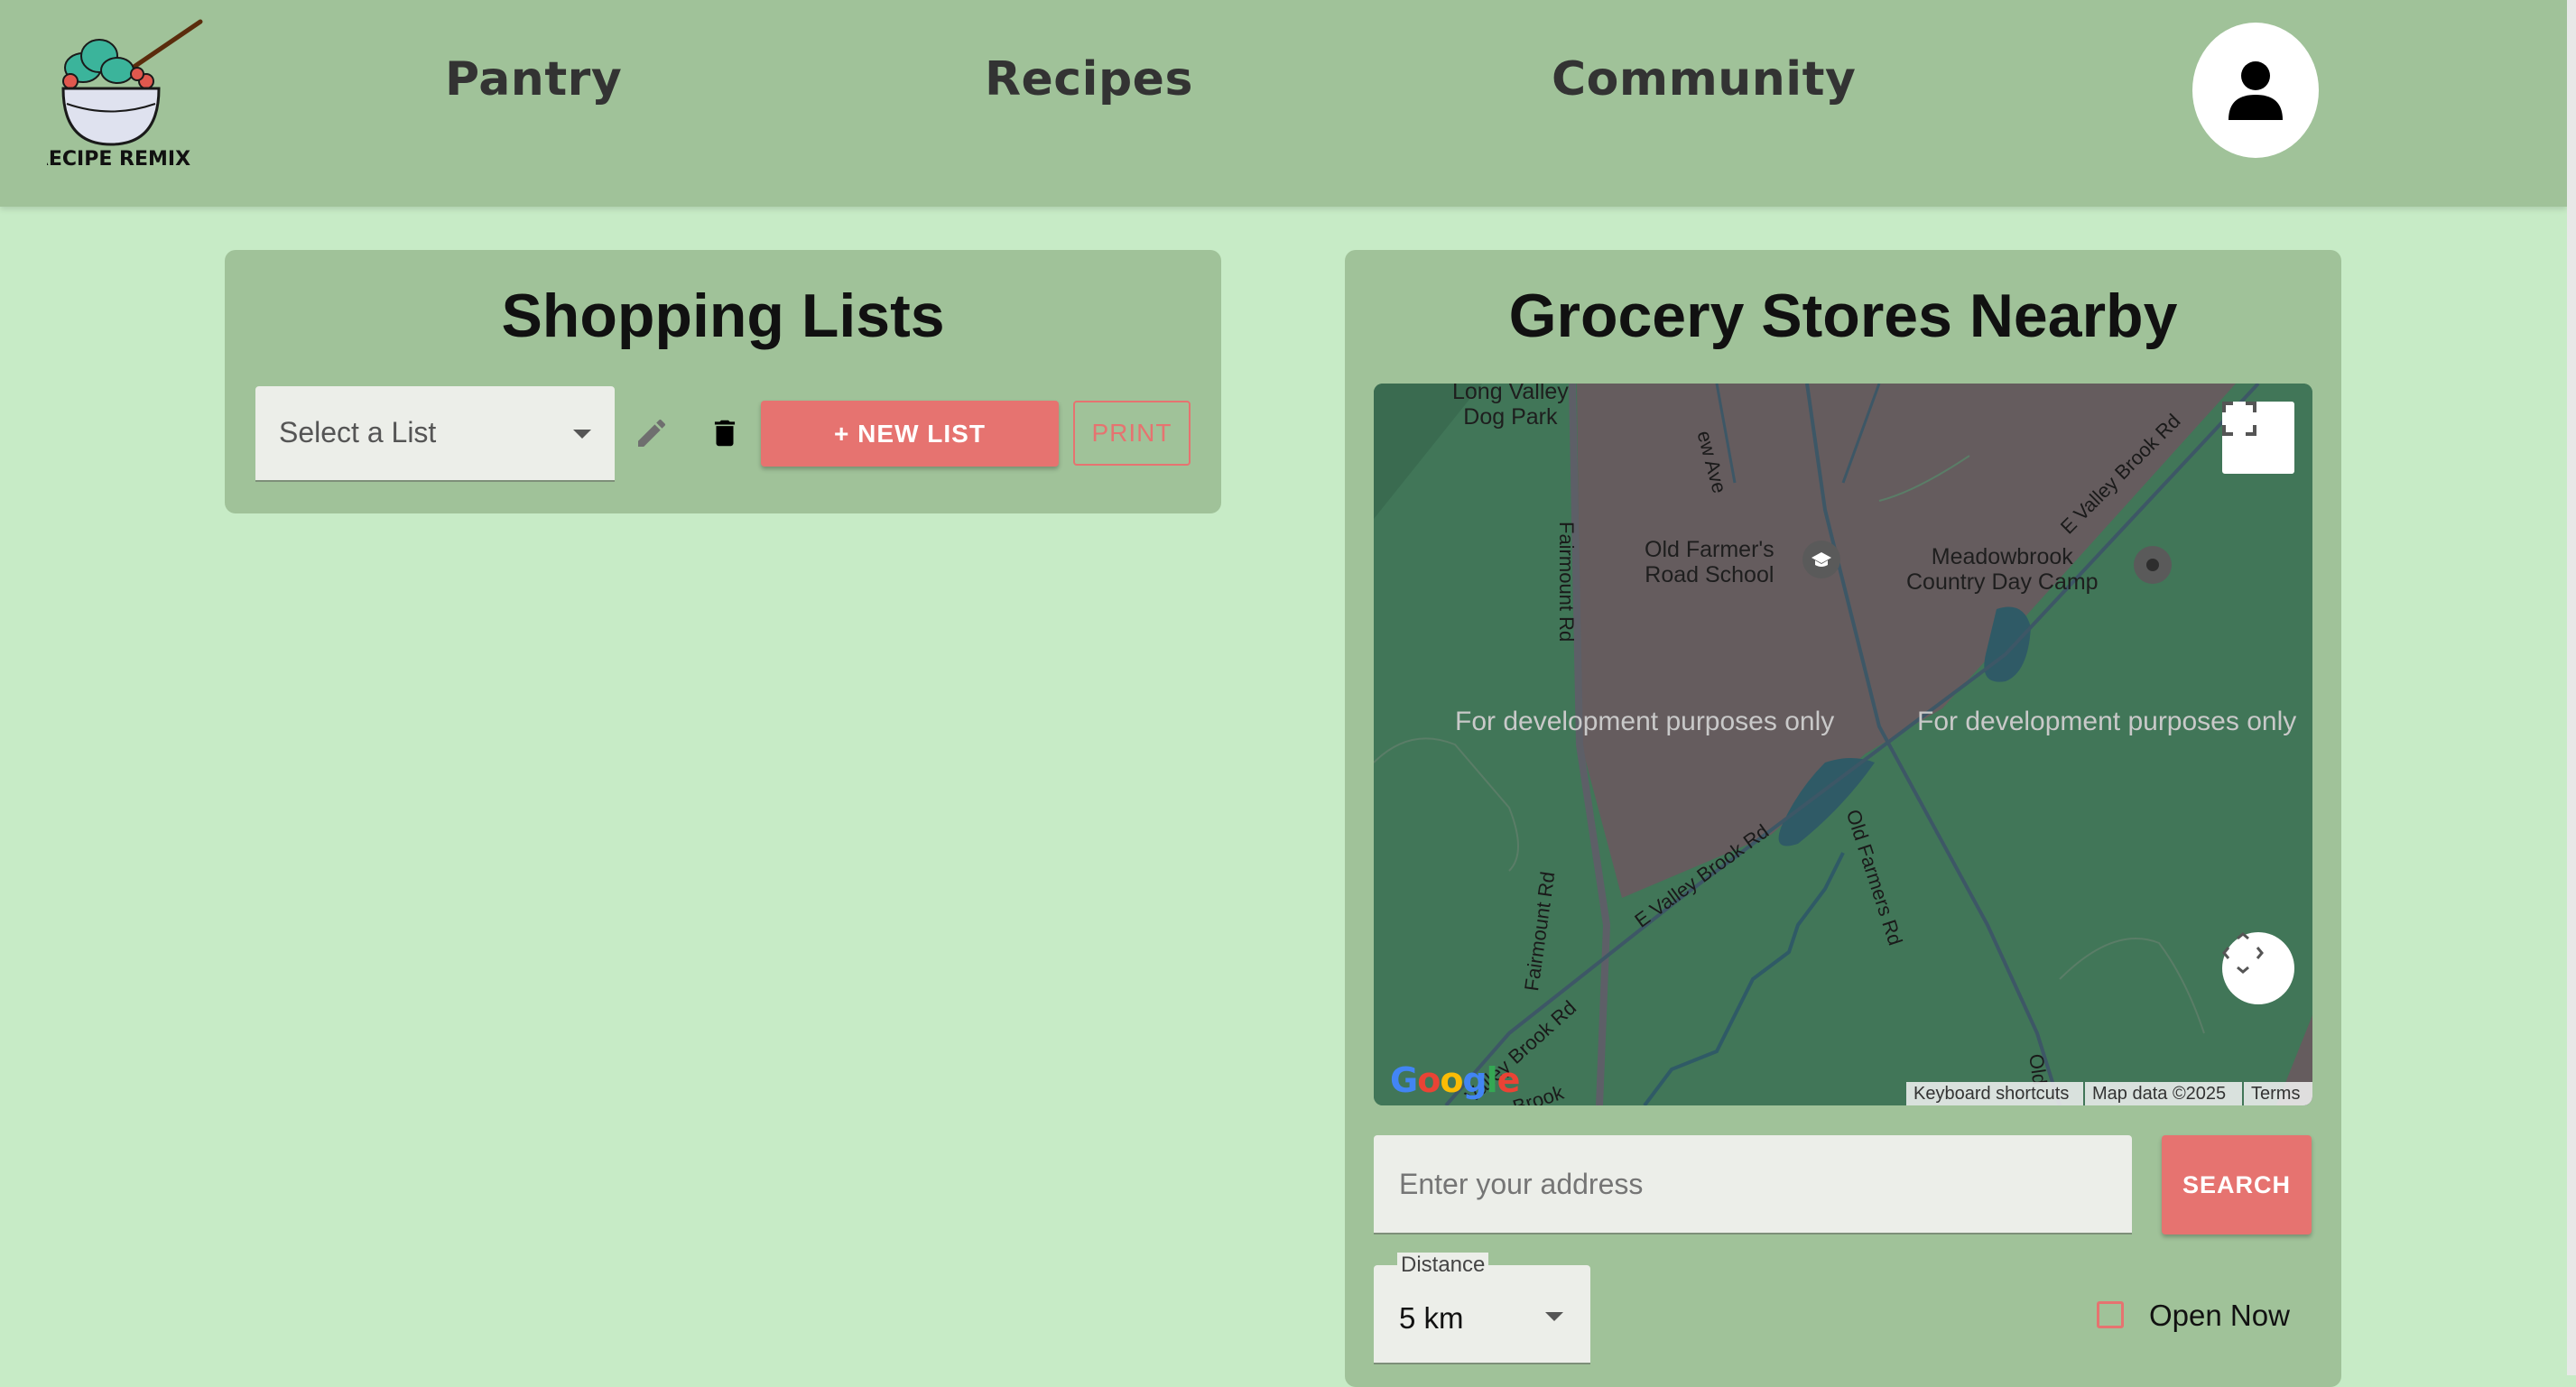 The image size is (2576, 1387). I want to click on edit-list-button, so click(652, 436).